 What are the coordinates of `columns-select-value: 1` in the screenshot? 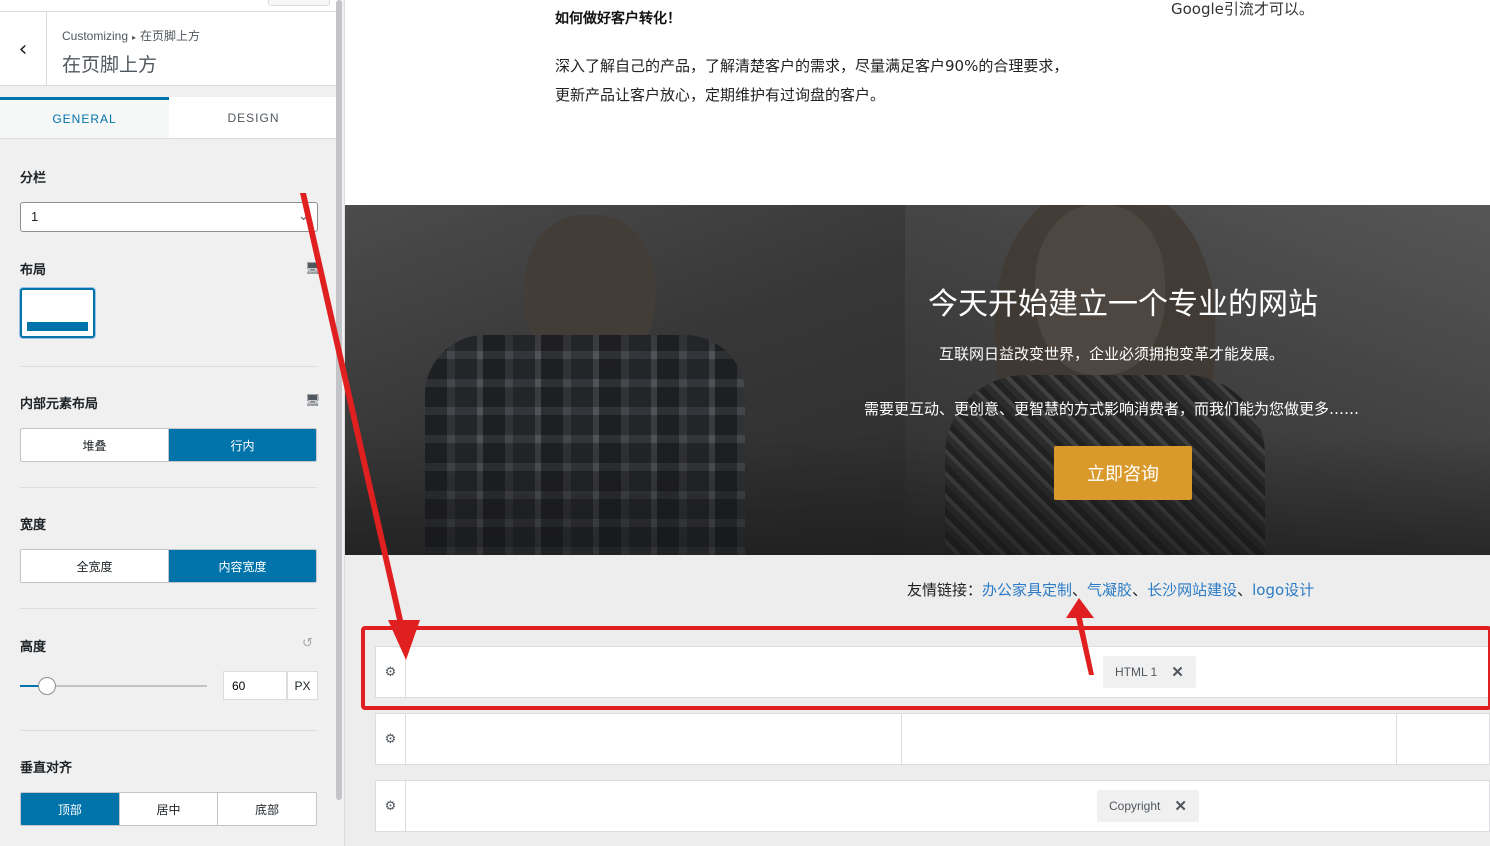 It's located at (35, 216).